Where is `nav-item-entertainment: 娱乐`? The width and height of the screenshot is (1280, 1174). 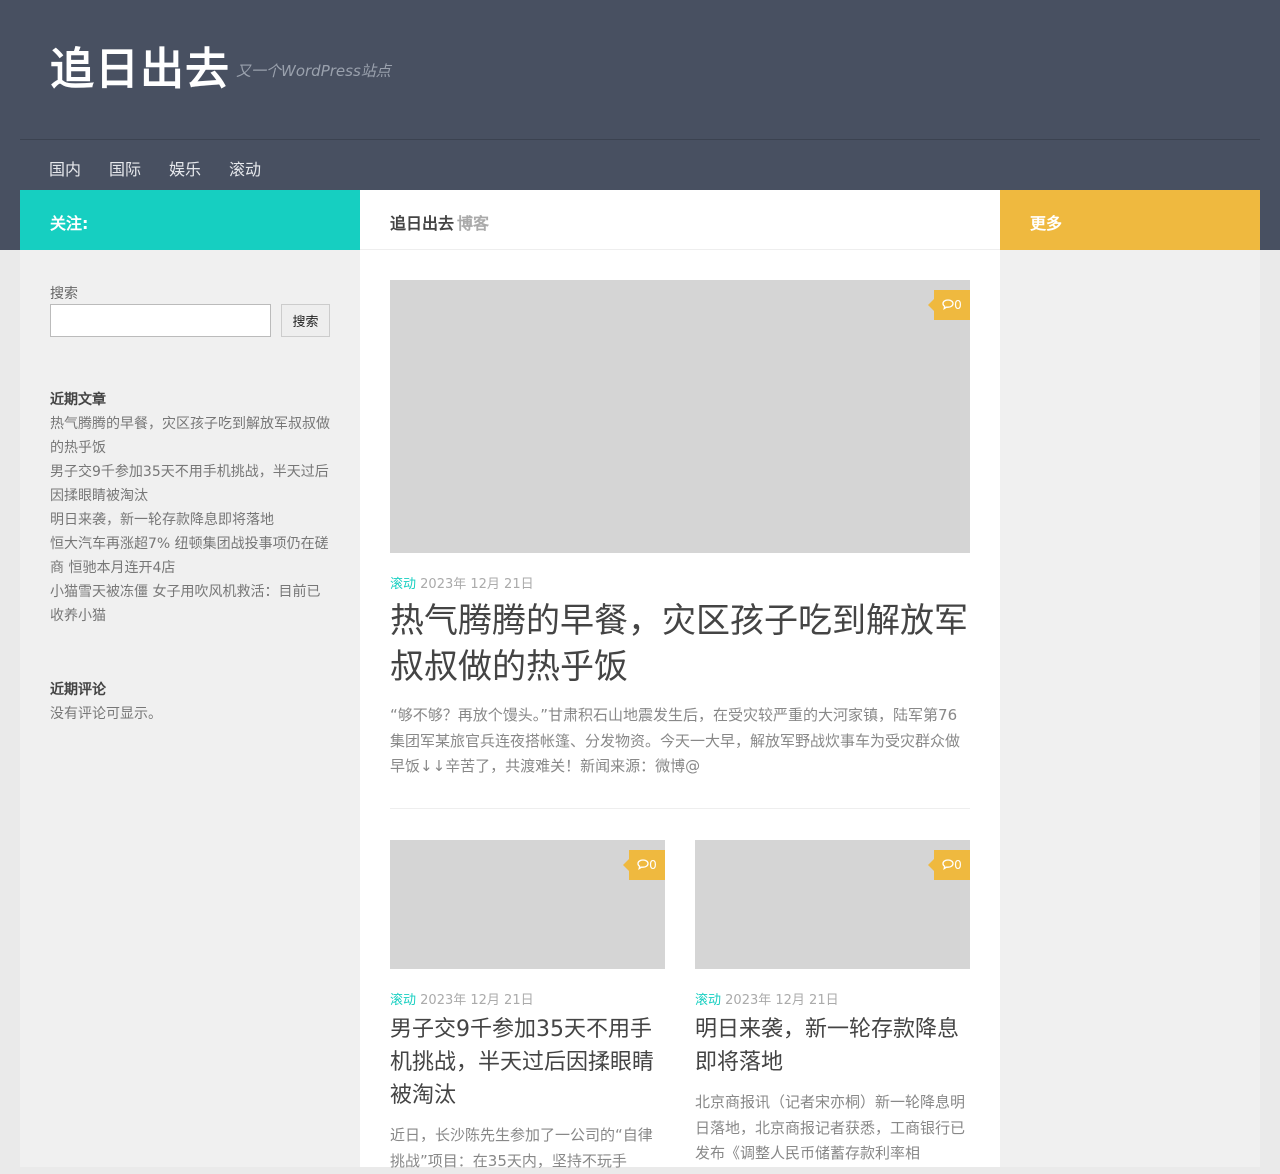 nav-item-entertainment: 娱乐 is located at coordinates (185, 168).